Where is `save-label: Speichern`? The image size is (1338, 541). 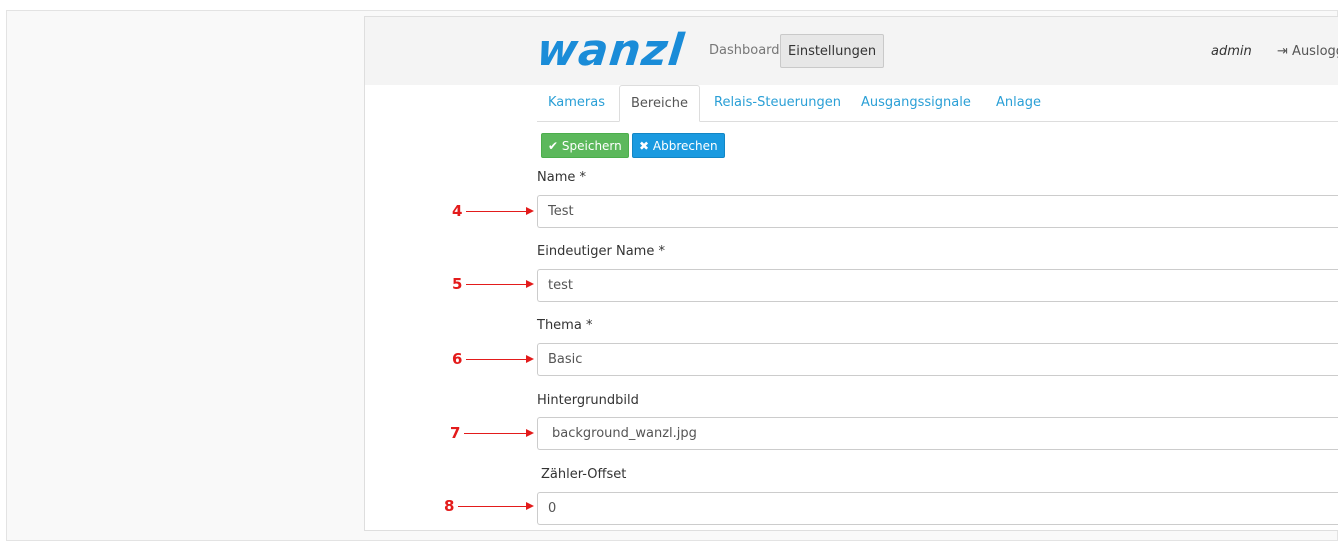 save-label: Speichern is located at coordinates (591, 146).